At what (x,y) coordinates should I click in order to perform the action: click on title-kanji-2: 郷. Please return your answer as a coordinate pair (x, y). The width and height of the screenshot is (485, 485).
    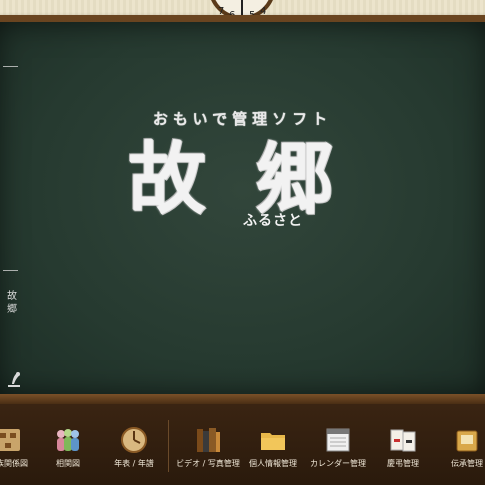
    Looking at the image, I should click on (295, 179).